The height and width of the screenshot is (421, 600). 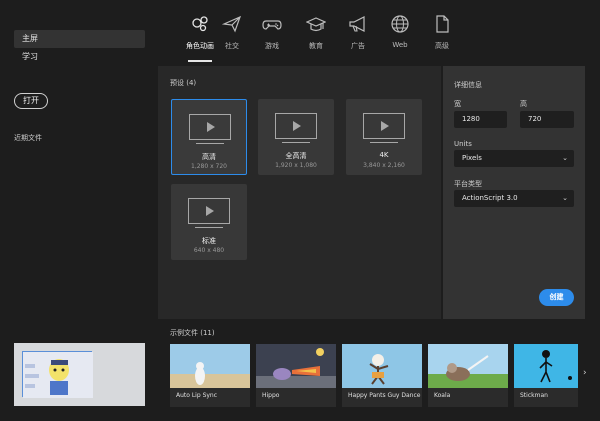 What do you see at coordinates (357, 24) in the screenshot?
I see `megaphone-icon` at bounding box center [357, 24].